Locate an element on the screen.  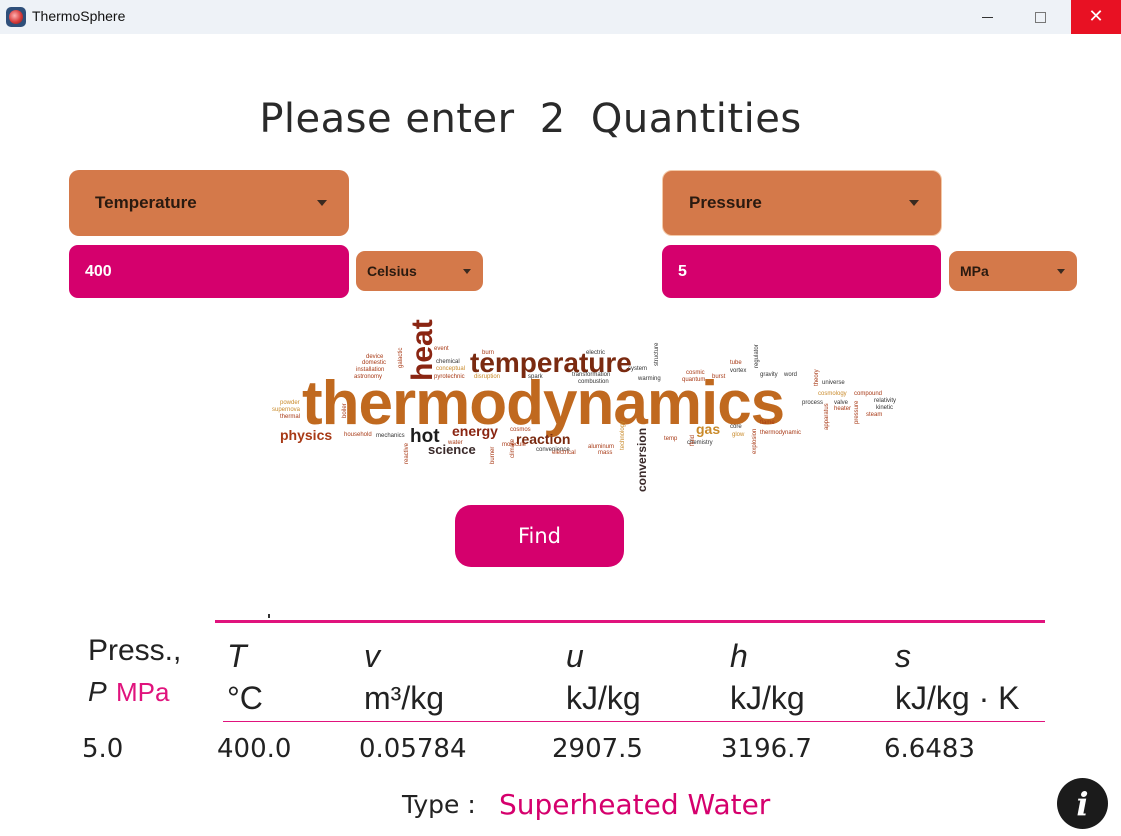
quantity-2-selected: Pressure is located at coordinates (725, 202).